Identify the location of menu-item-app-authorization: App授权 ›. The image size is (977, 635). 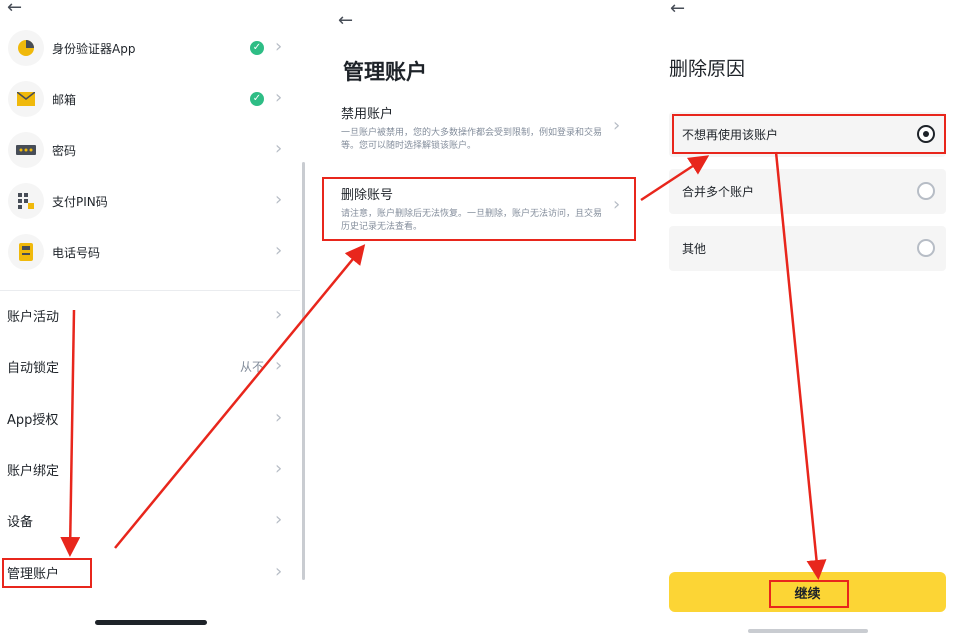
(147, 418).